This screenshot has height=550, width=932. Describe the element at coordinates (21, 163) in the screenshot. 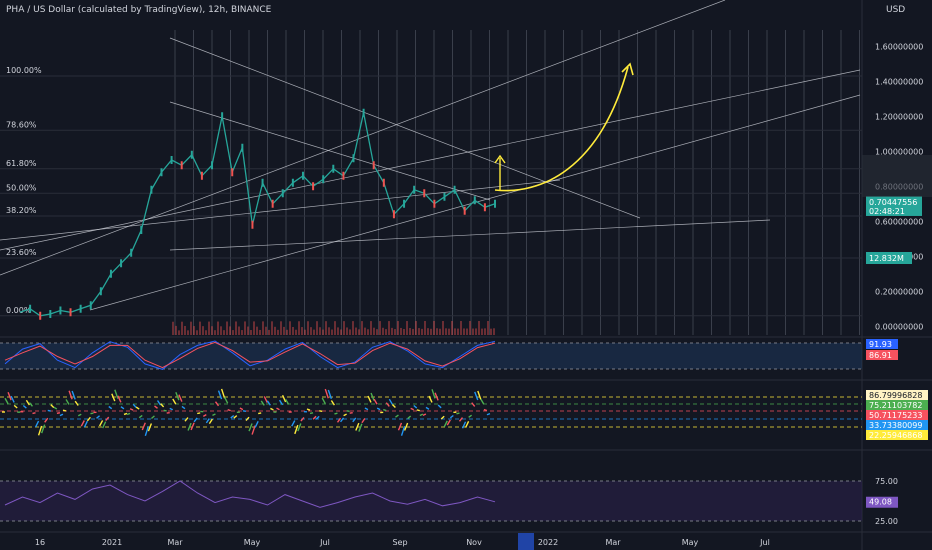

I see `fib-label: 61.80%` at that location.